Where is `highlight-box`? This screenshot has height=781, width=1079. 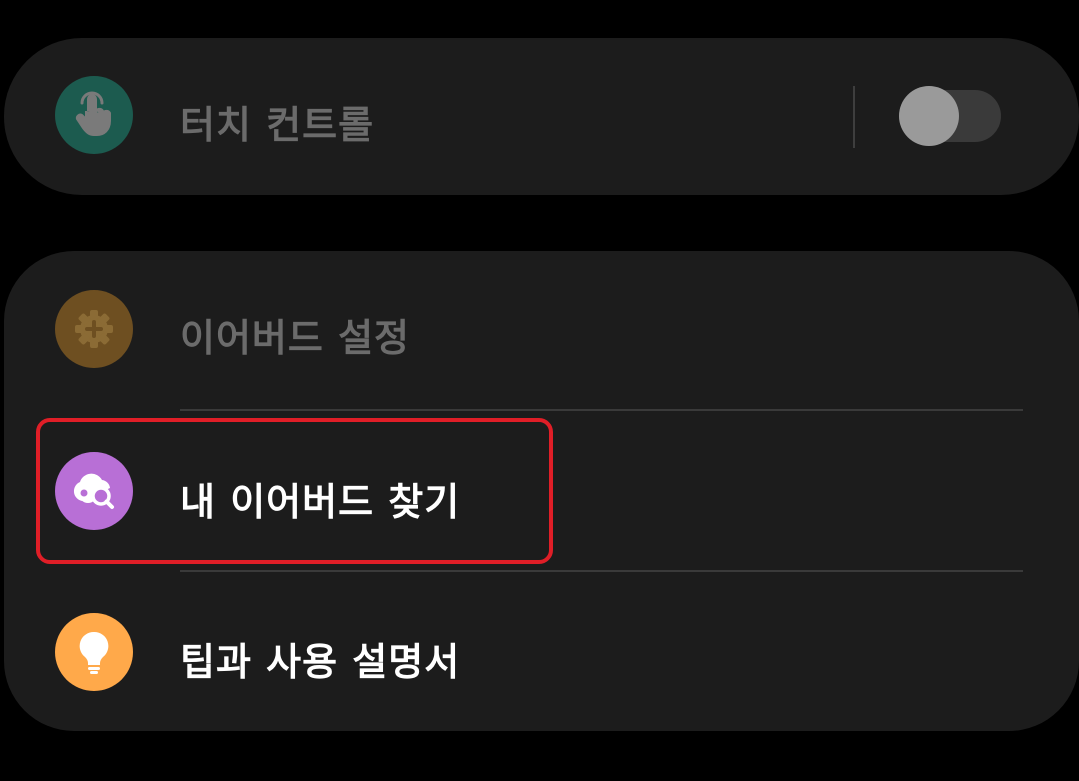
highlight-box is located at coordinates (294, 491).